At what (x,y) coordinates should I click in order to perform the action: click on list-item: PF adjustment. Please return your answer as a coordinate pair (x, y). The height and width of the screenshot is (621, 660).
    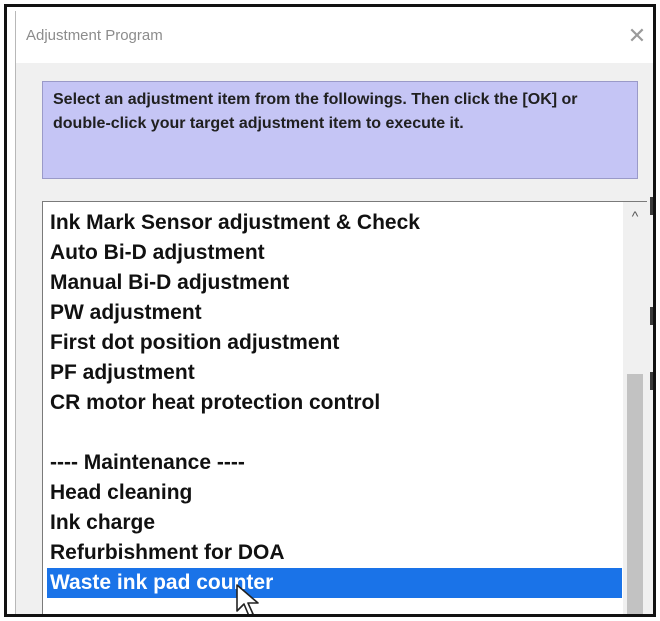
    Looking at the image, I should click on (334, 373).